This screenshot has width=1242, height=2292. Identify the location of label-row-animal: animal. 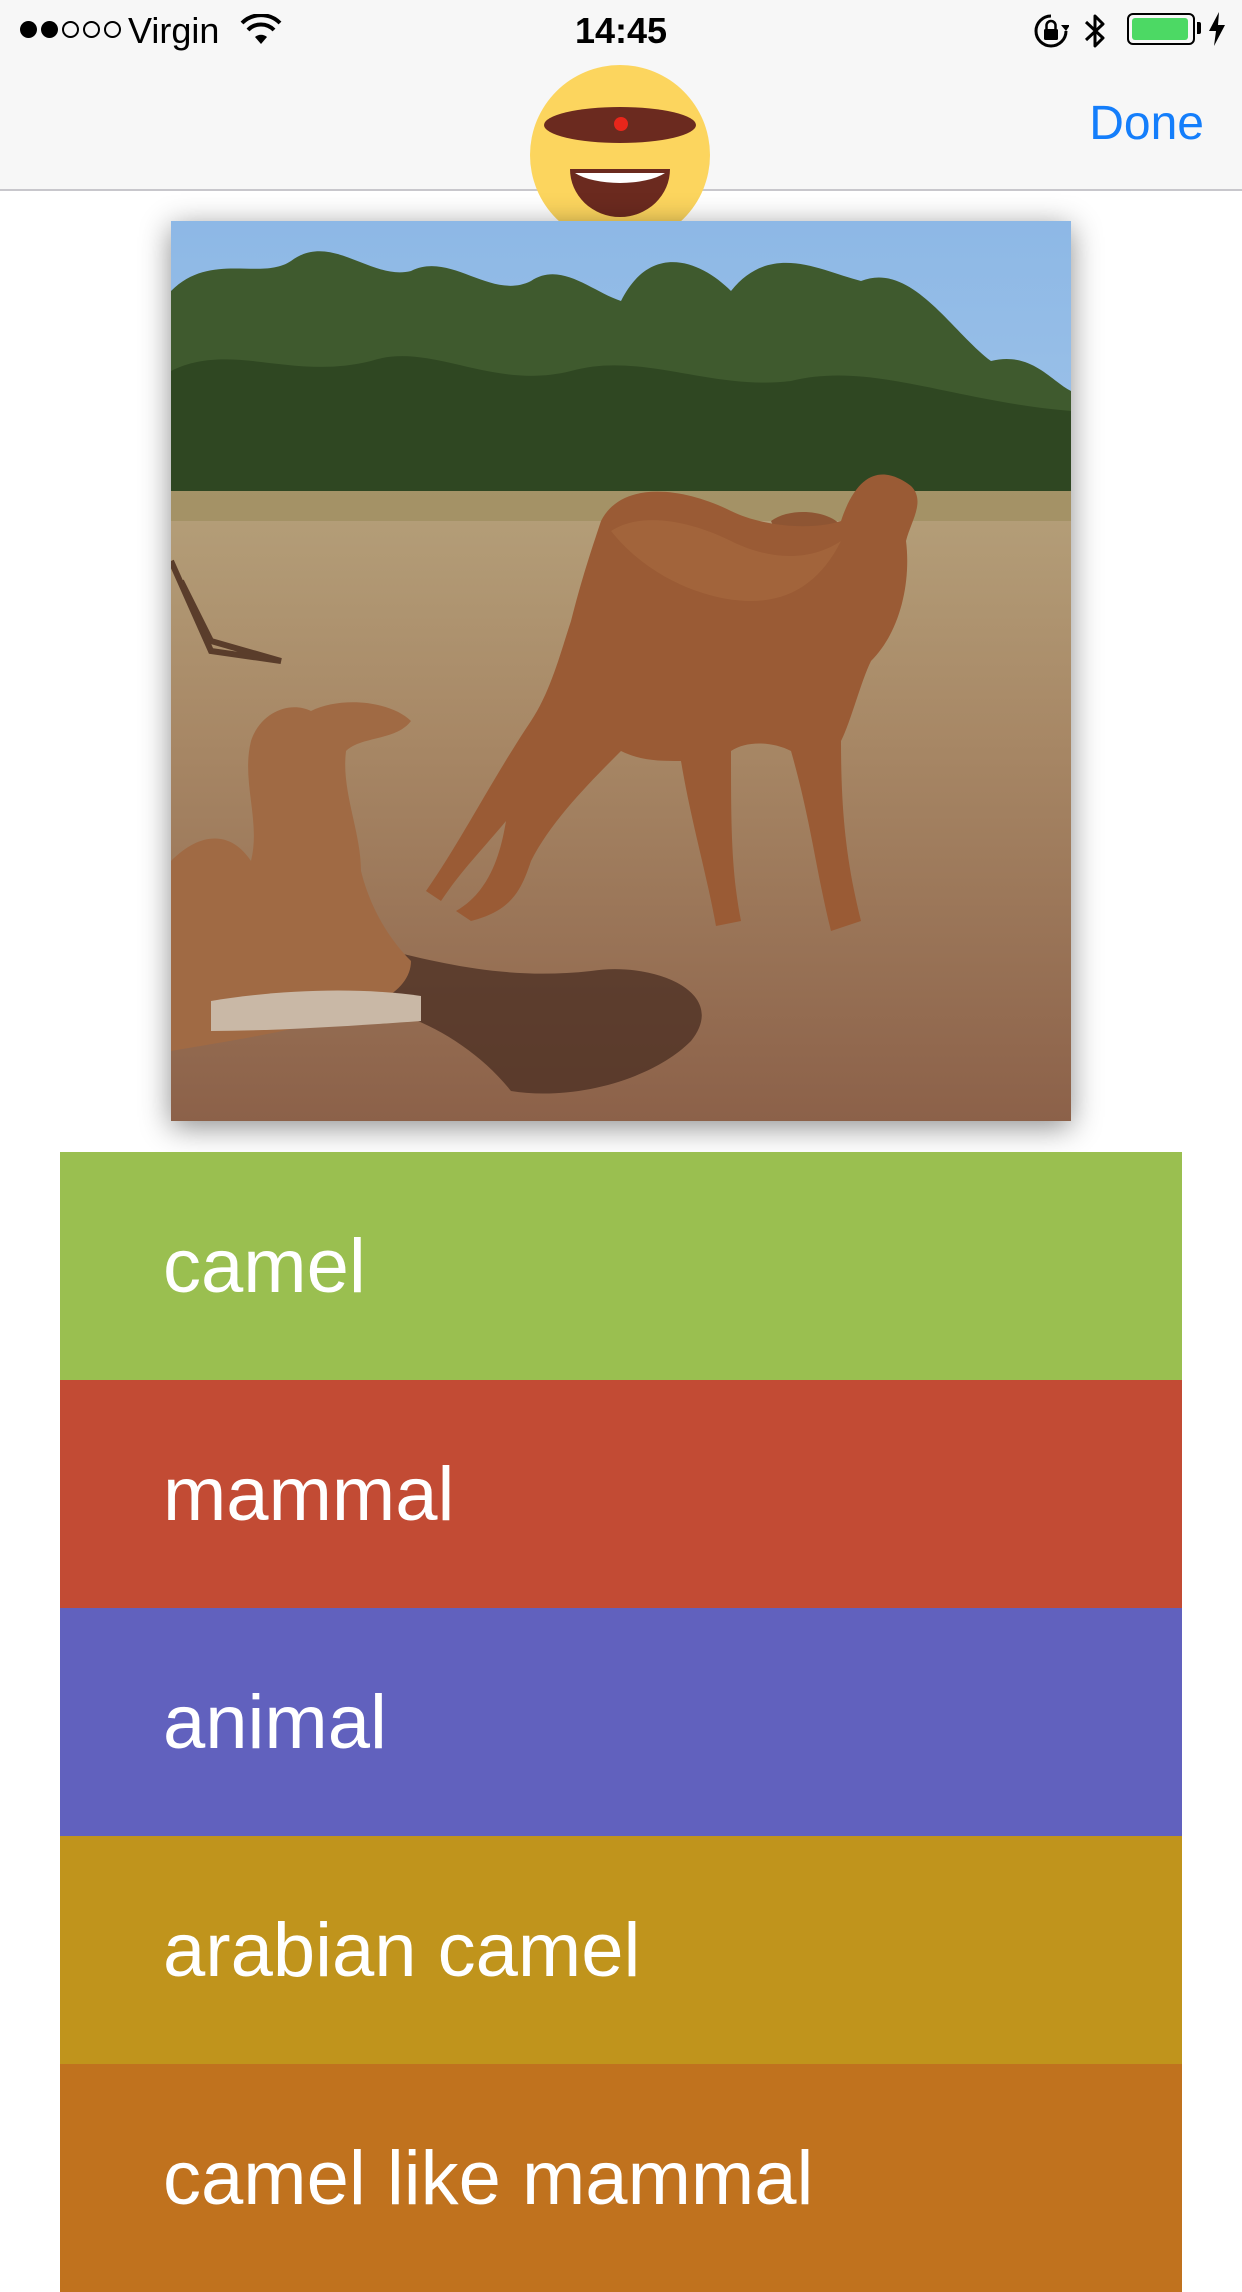
(621, 1722).